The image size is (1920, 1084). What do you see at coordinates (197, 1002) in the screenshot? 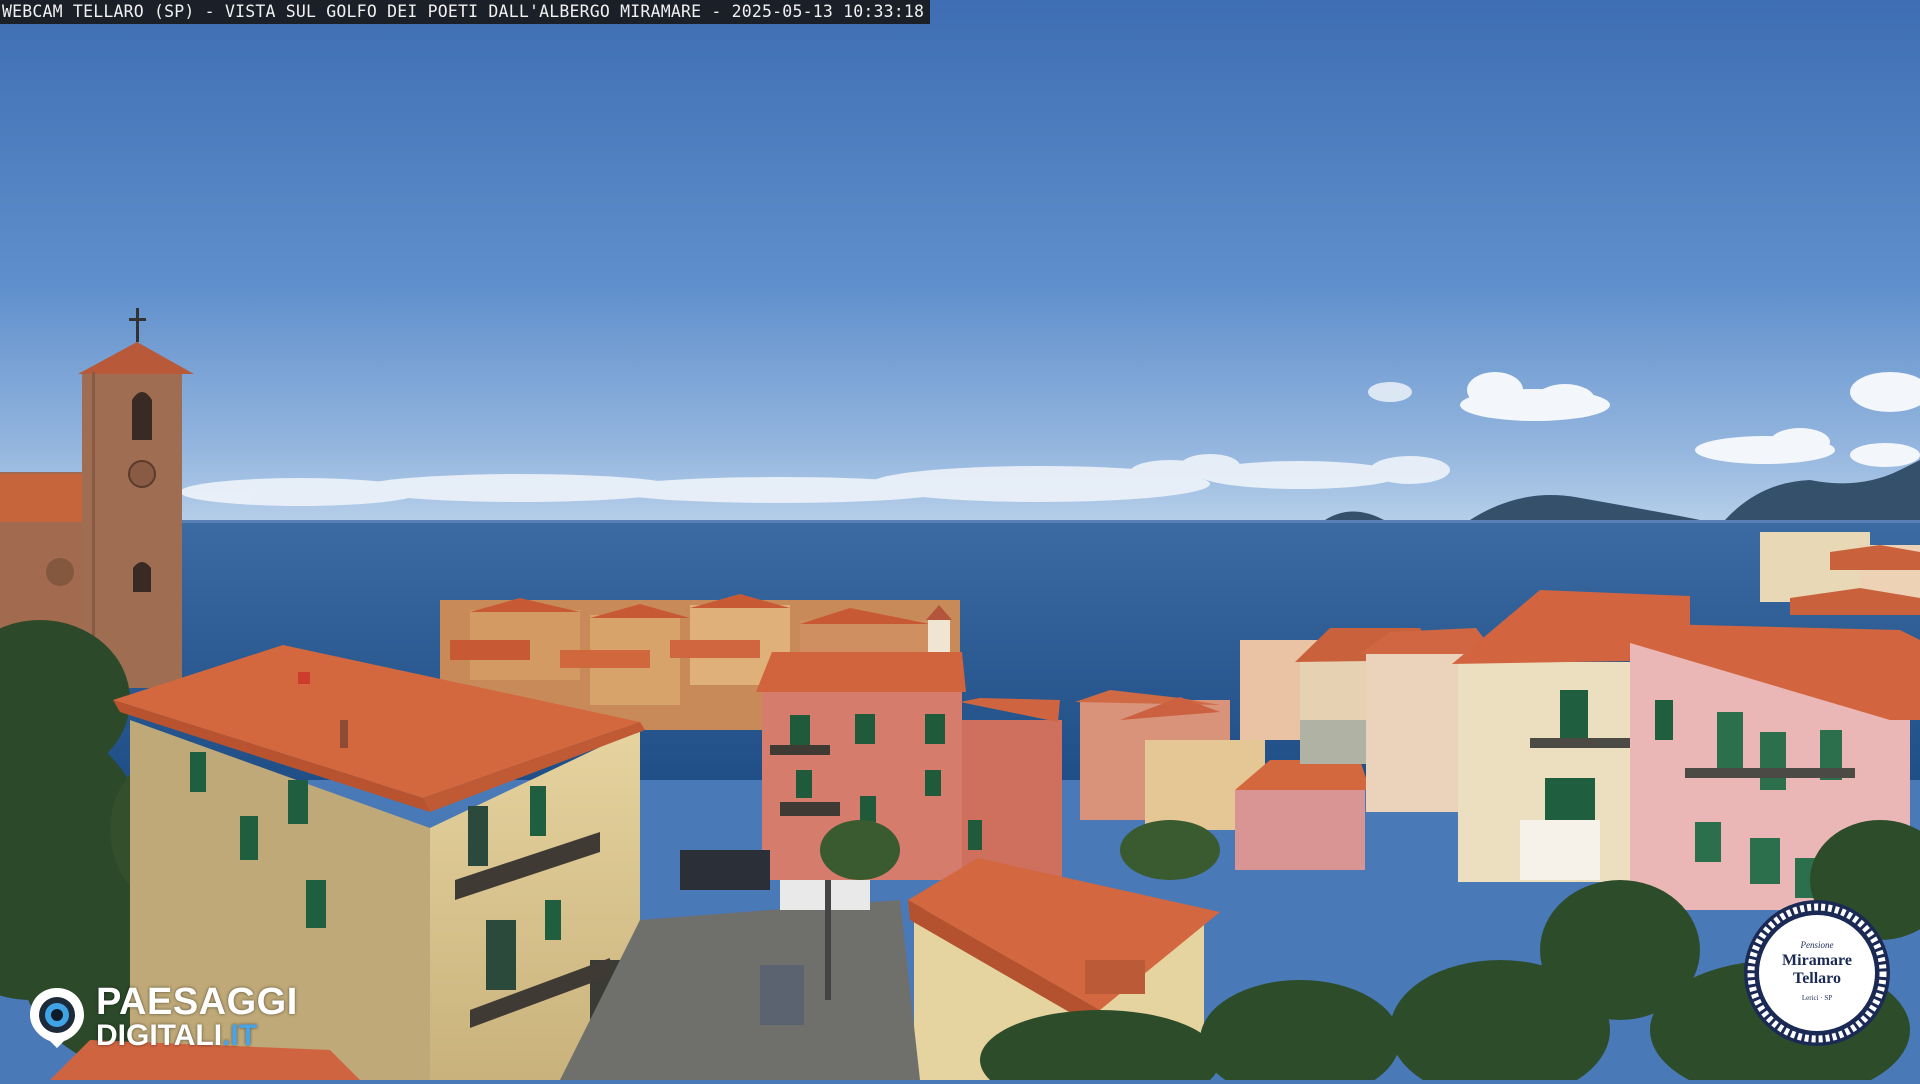
I see `brand-name-line1: PAESAGGI` at bounding box center [197, 1002].